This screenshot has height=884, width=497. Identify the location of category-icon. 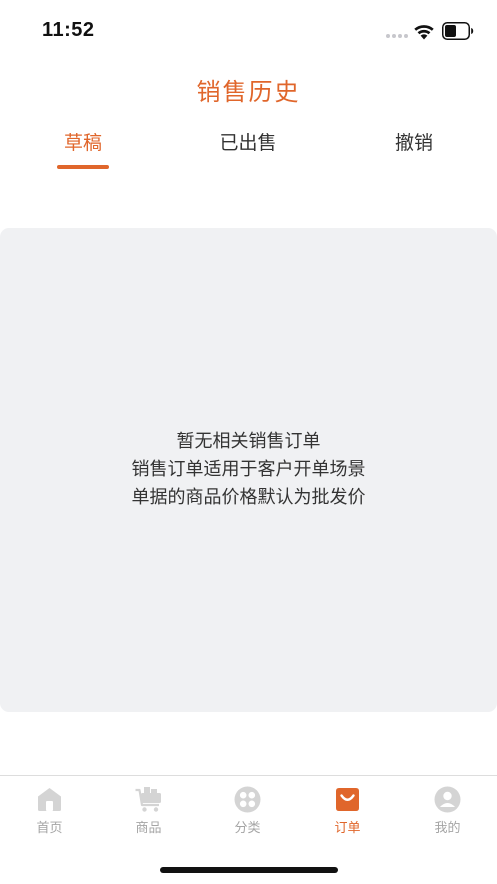
(247, 799).